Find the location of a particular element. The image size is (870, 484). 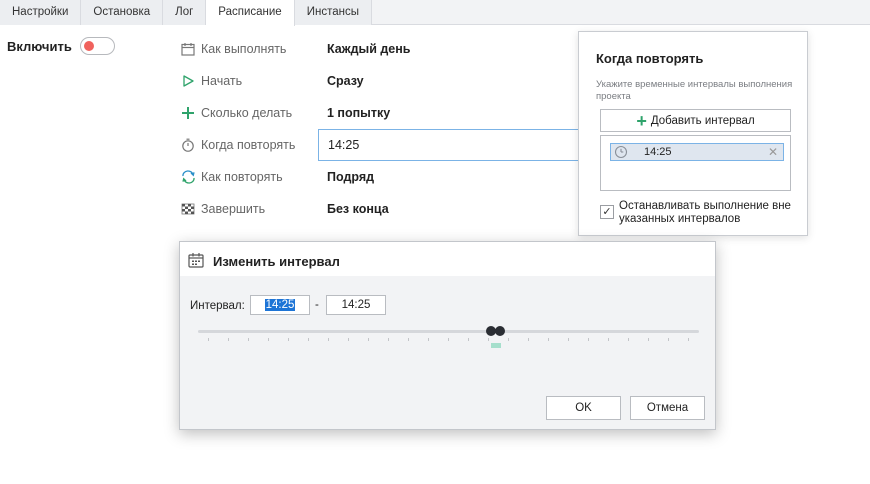

interval-item: 14:25 ✕ is located at coordinates (697, 152).